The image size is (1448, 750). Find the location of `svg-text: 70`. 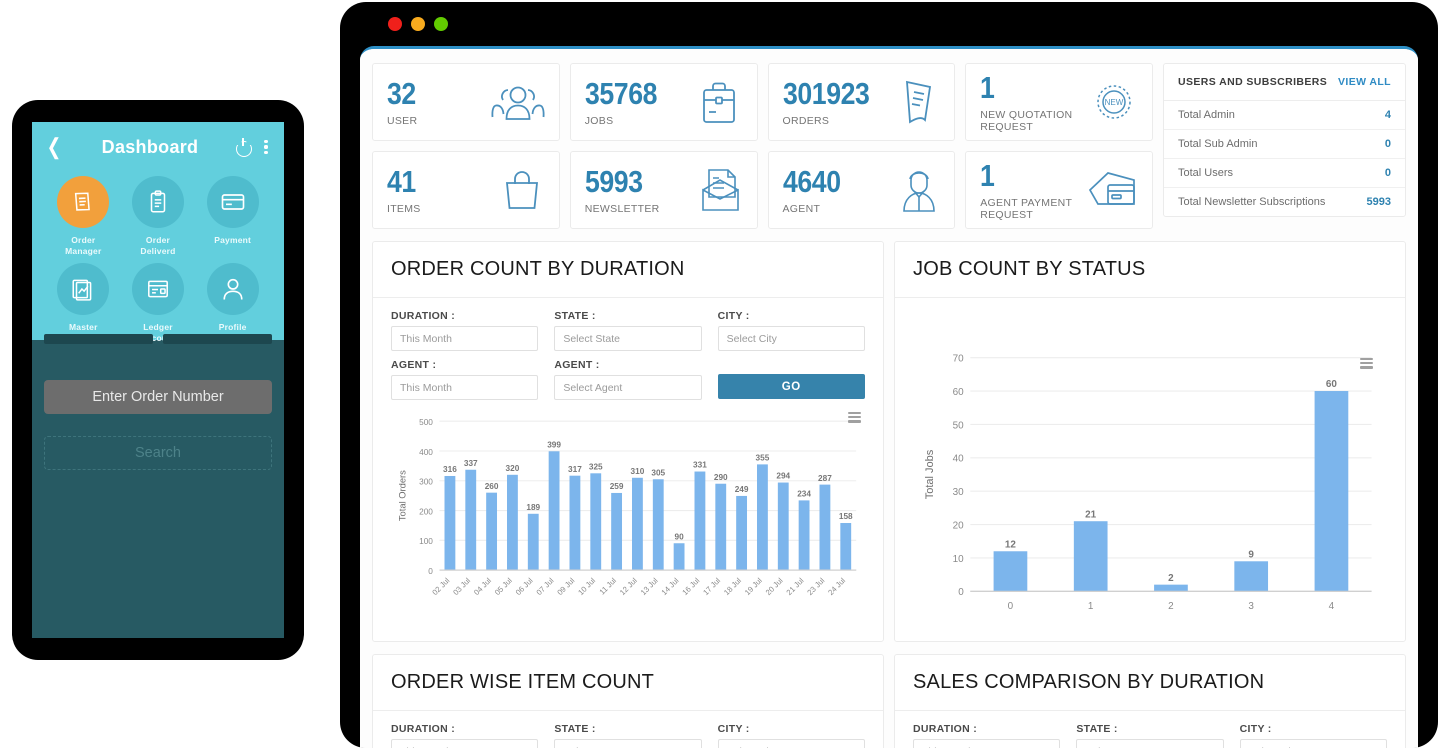

svg-text: 70 is located at coordinates (959, 358).